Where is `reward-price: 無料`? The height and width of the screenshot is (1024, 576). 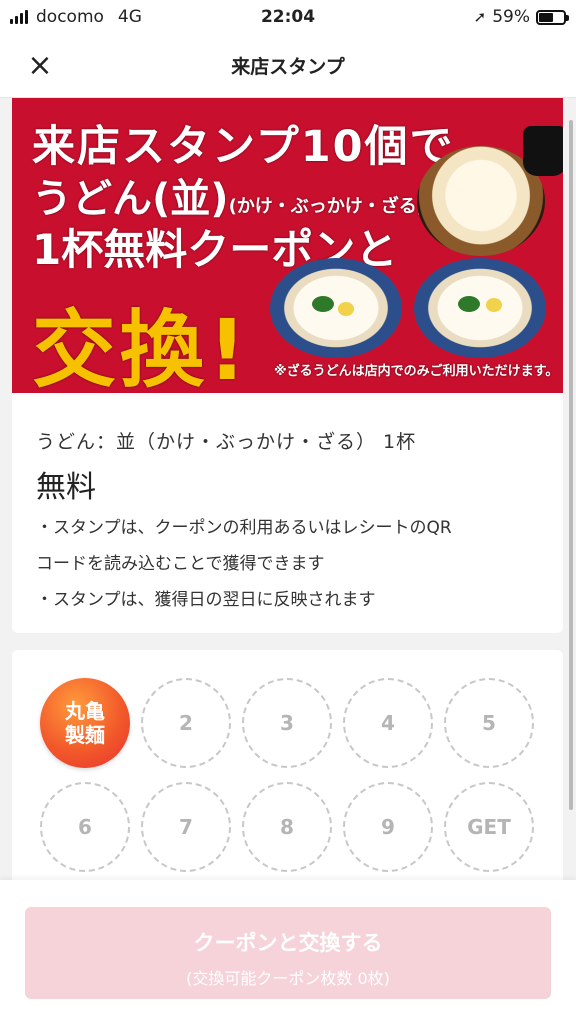
reward-price: 無料 is located at coordinates (66, 487).